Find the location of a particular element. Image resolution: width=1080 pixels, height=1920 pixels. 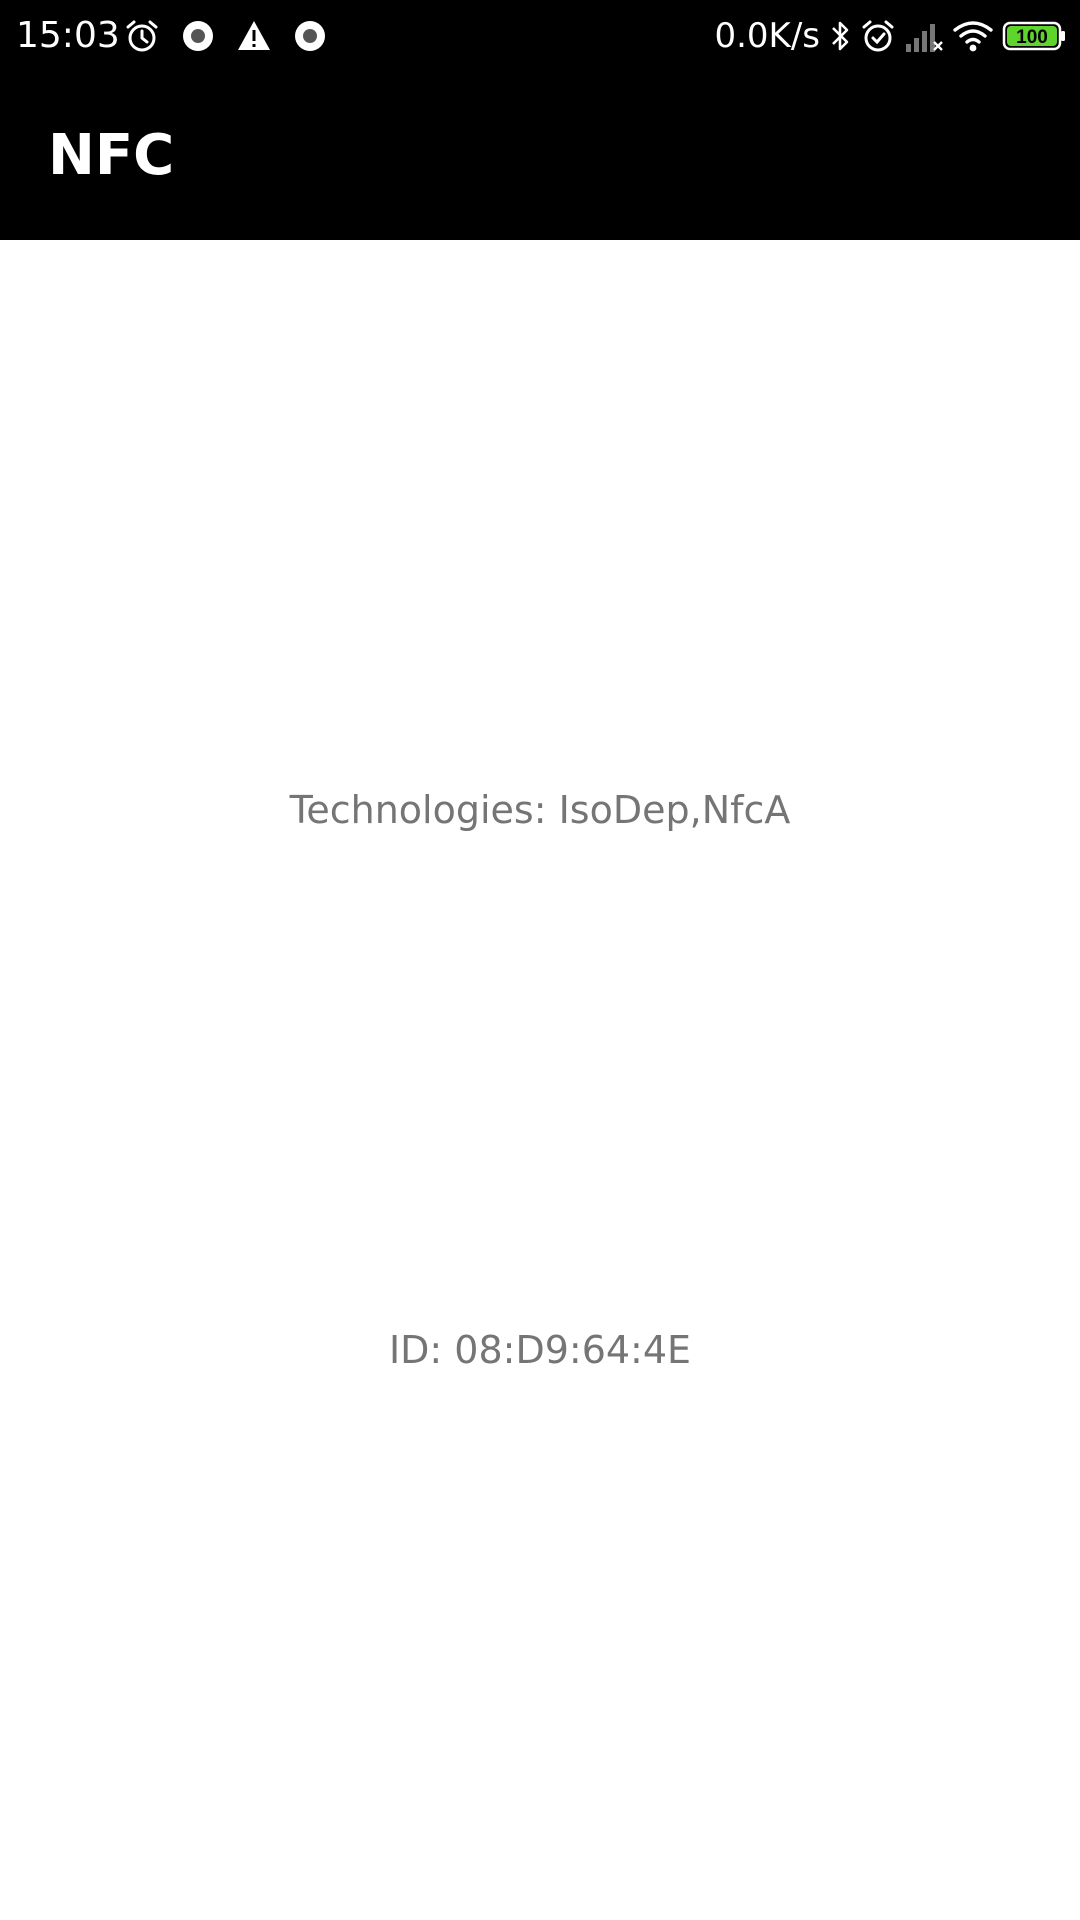

network-speed: 0.0K/s is located at coordinates (767, 36).